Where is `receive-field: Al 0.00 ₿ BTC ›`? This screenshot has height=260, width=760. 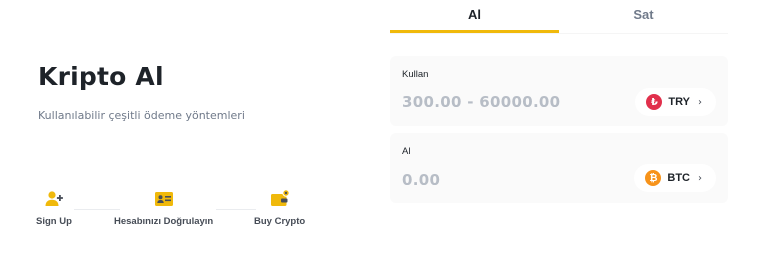 receive-field: Al 0.00 ₿ BTC › is located at coordinates (559, 168).